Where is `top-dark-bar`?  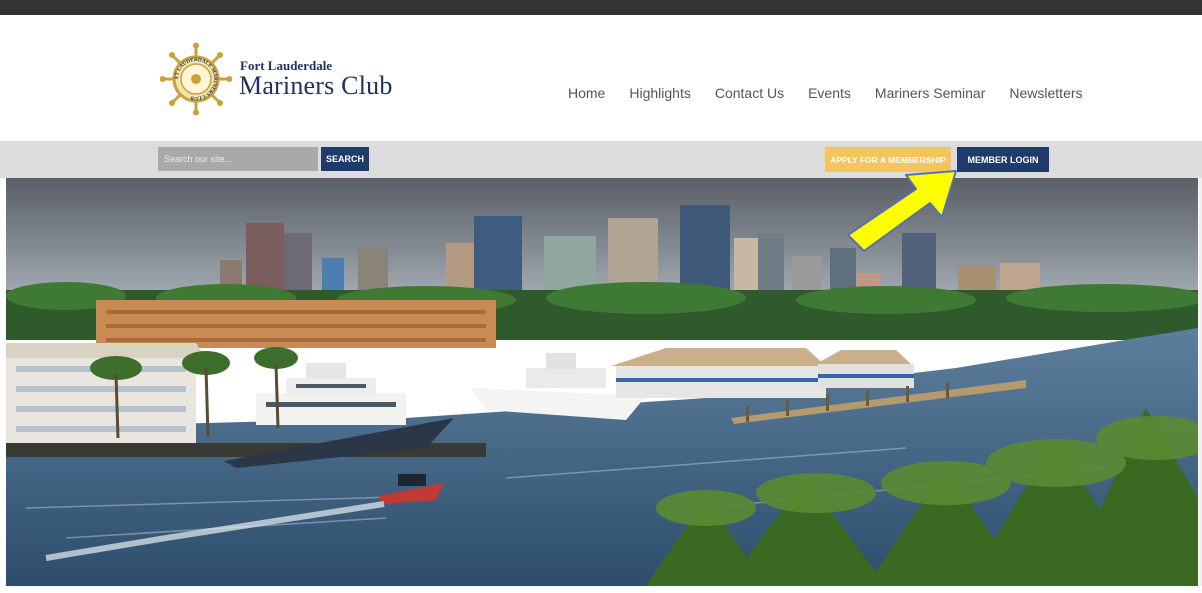 top-dark-bar is located at coordinates (601, 7).